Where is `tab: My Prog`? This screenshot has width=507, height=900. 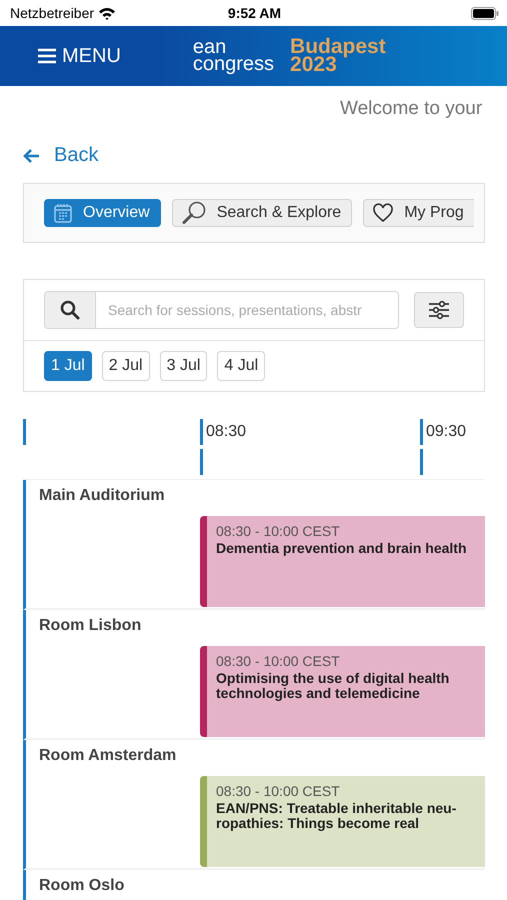 tab: My Prog is located at coordinates (418, 213).